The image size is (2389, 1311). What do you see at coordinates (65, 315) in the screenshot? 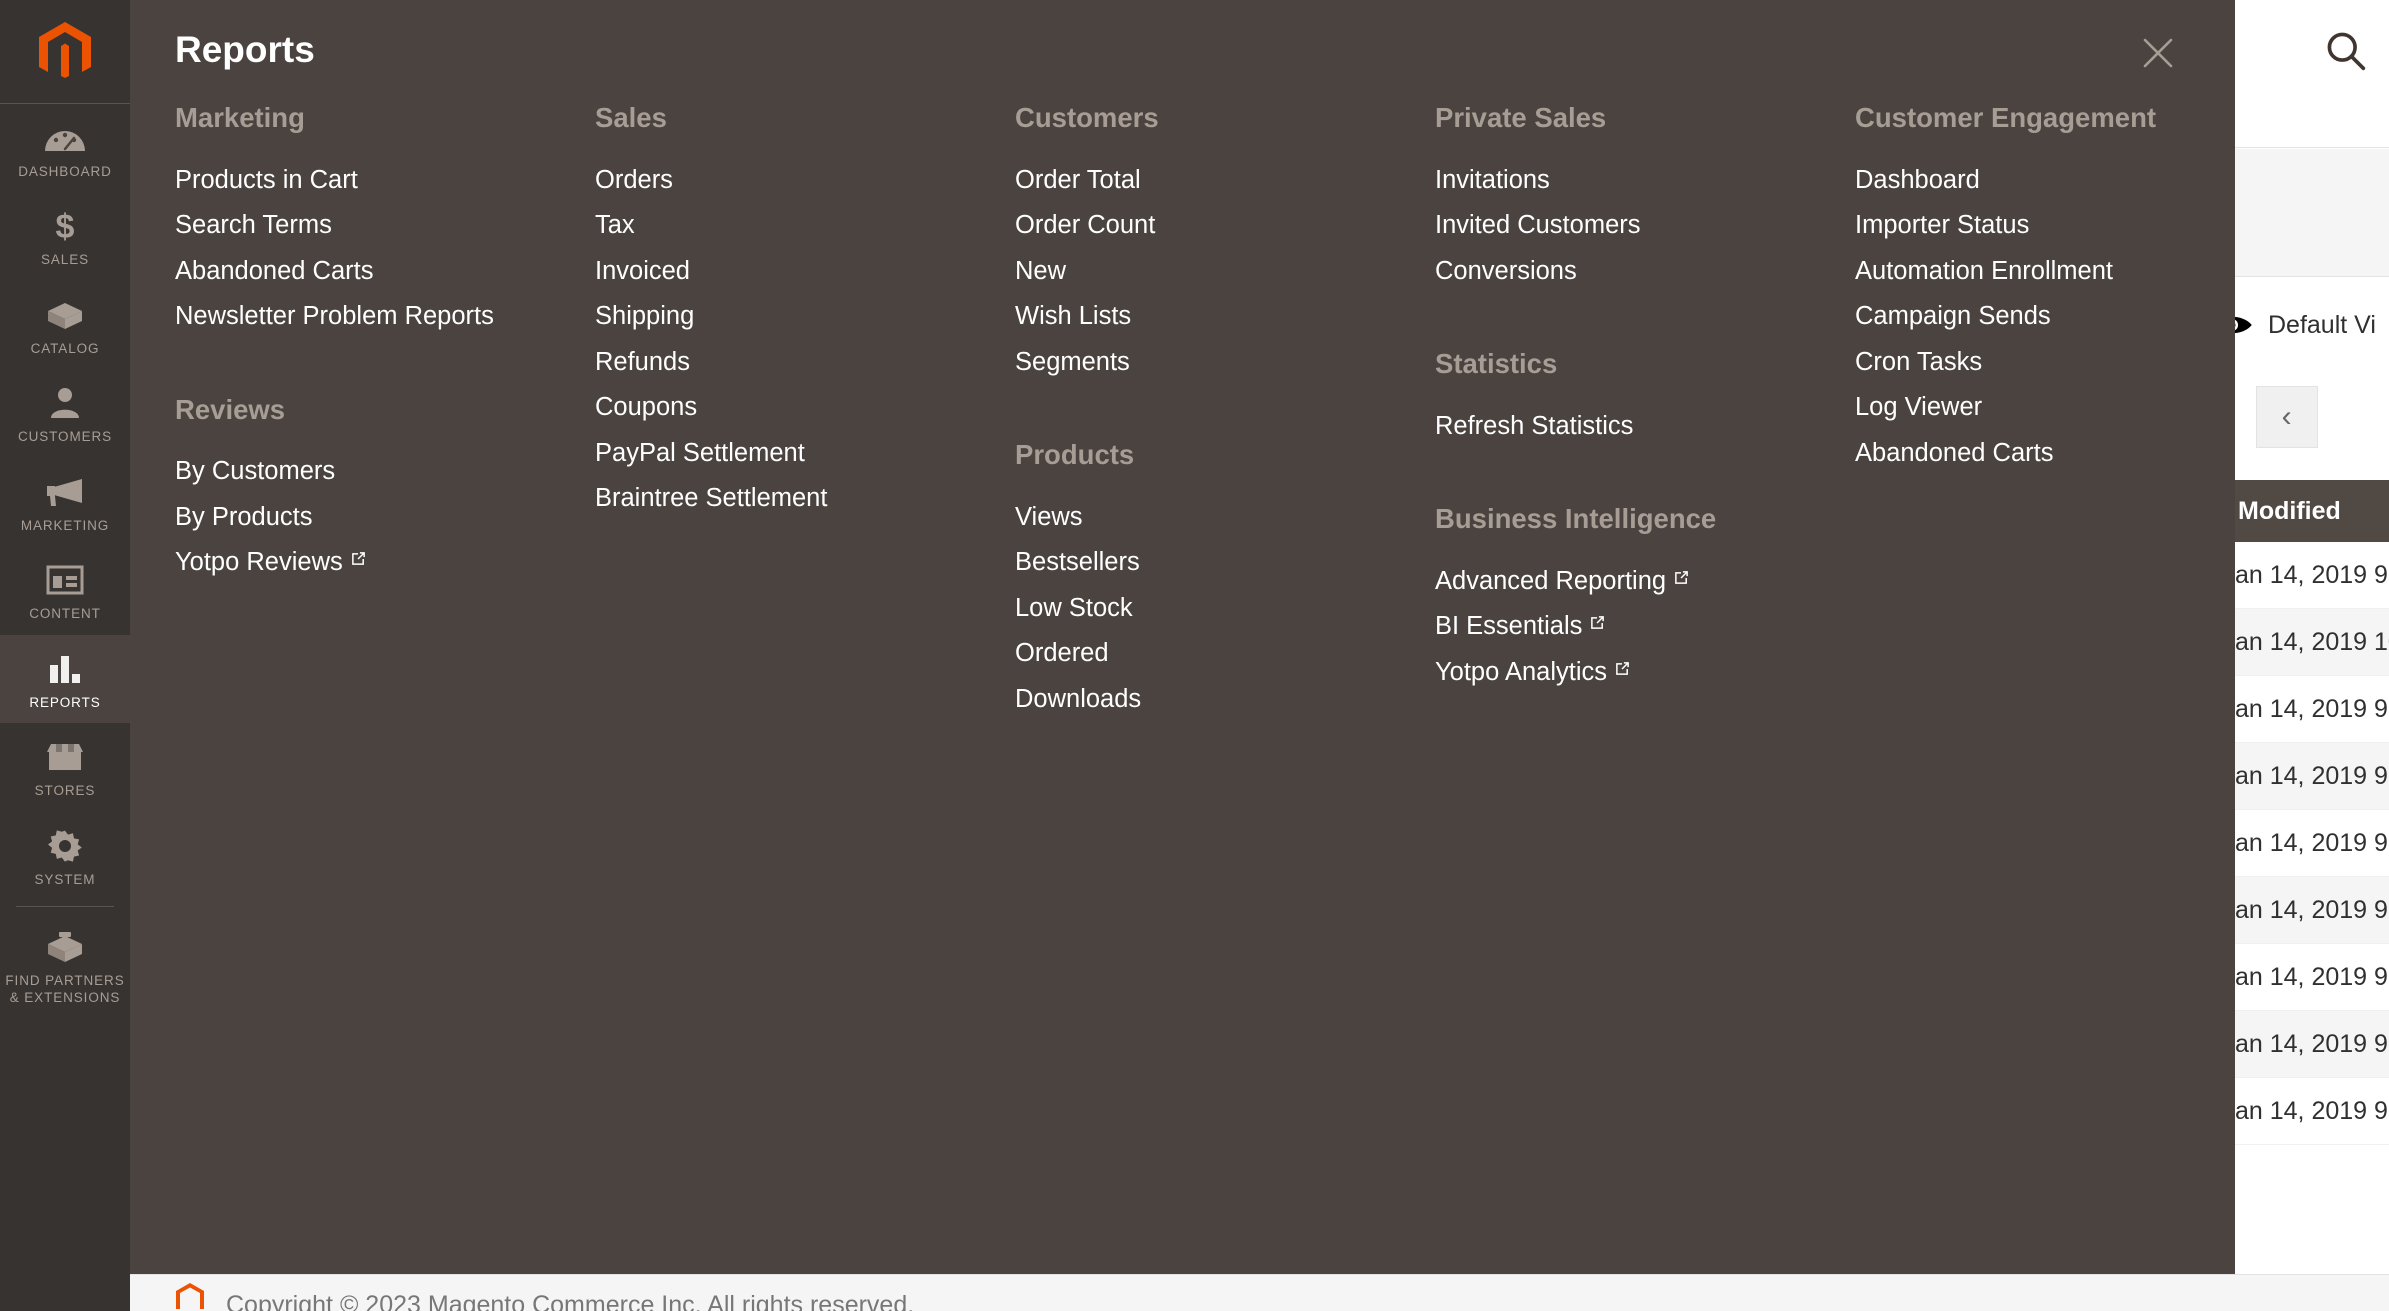
I see `box-icon` at bounding box center [65, 315].